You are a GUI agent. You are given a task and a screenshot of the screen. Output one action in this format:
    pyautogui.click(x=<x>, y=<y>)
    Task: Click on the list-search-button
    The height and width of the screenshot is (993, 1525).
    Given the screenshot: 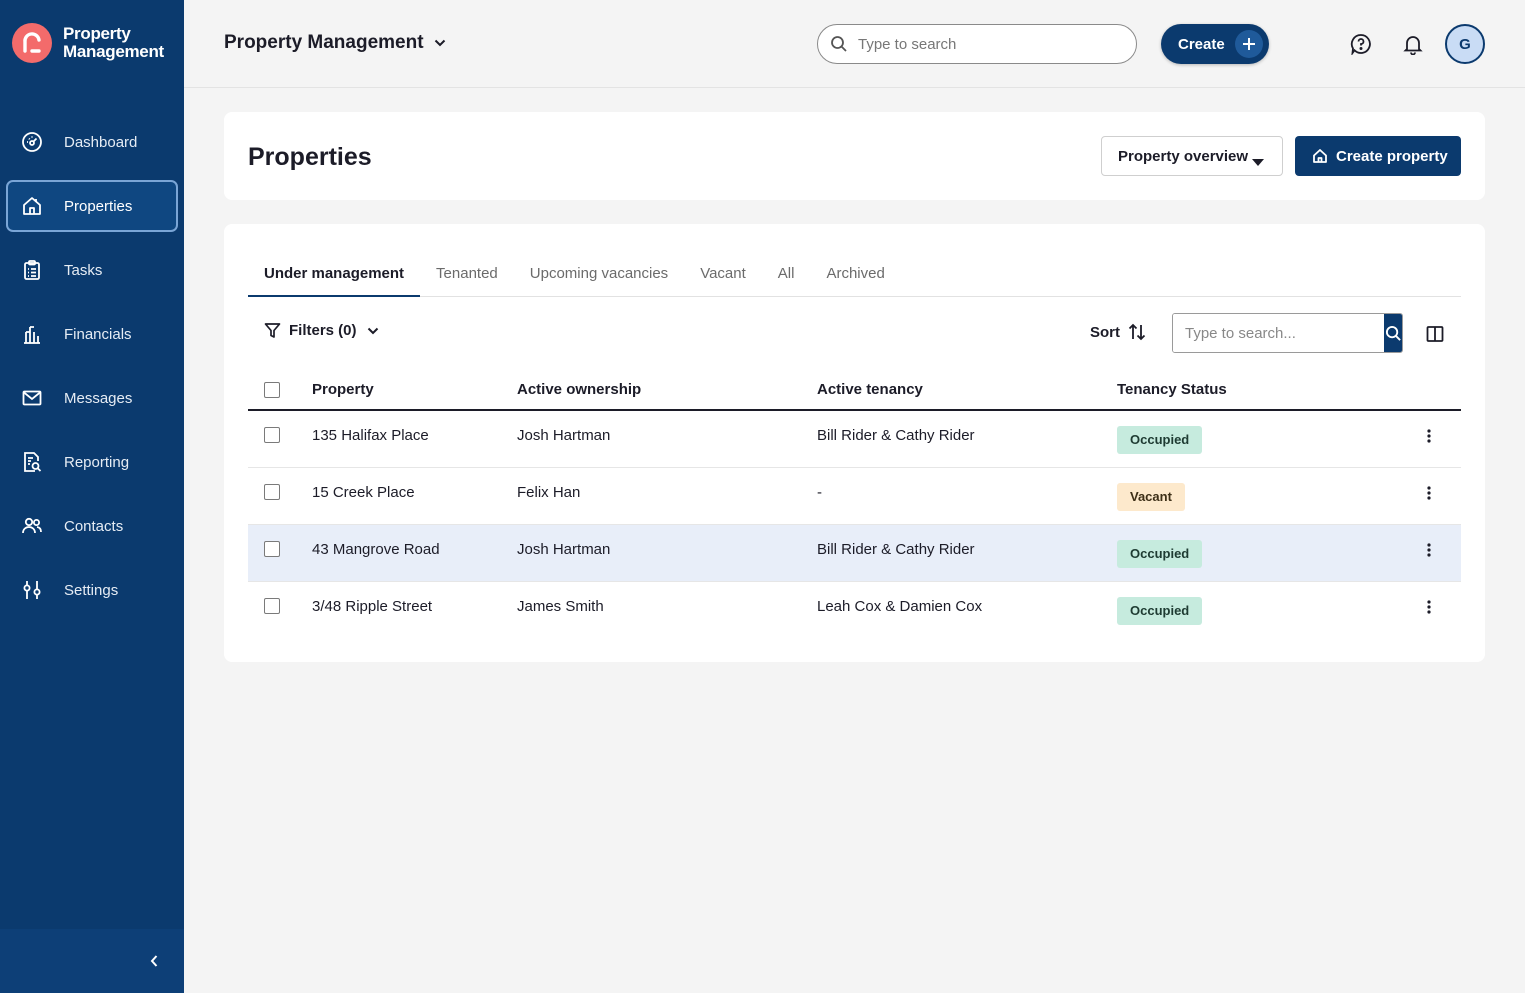 What is the action you would take?
    pyautogui.click(x=1393, y=333)
    